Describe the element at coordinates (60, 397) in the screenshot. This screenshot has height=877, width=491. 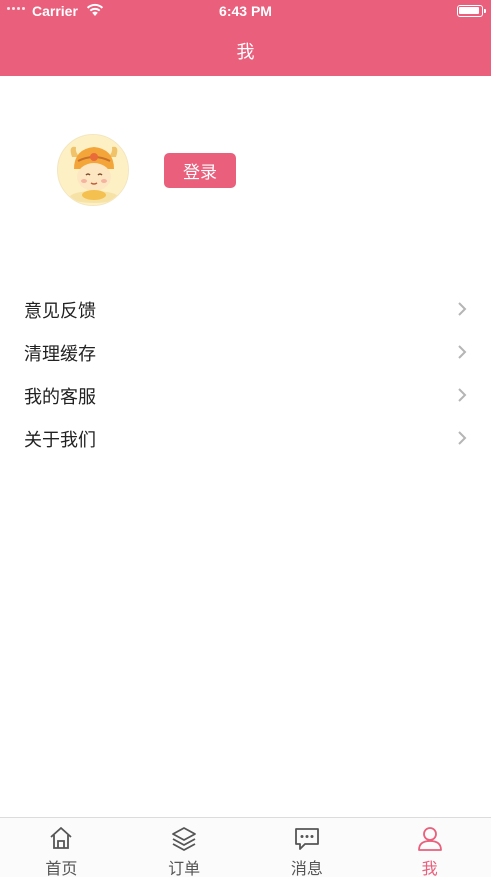
I see `menu-item-label: 我的客服` at that location.